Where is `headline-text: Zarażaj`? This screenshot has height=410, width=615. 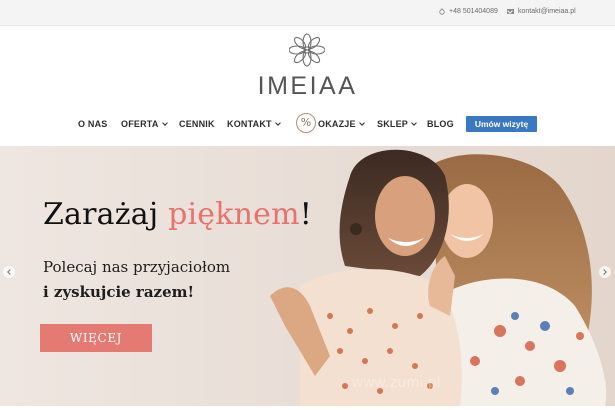
headline-text: Zarażaj is located at coordinates (106, 214).